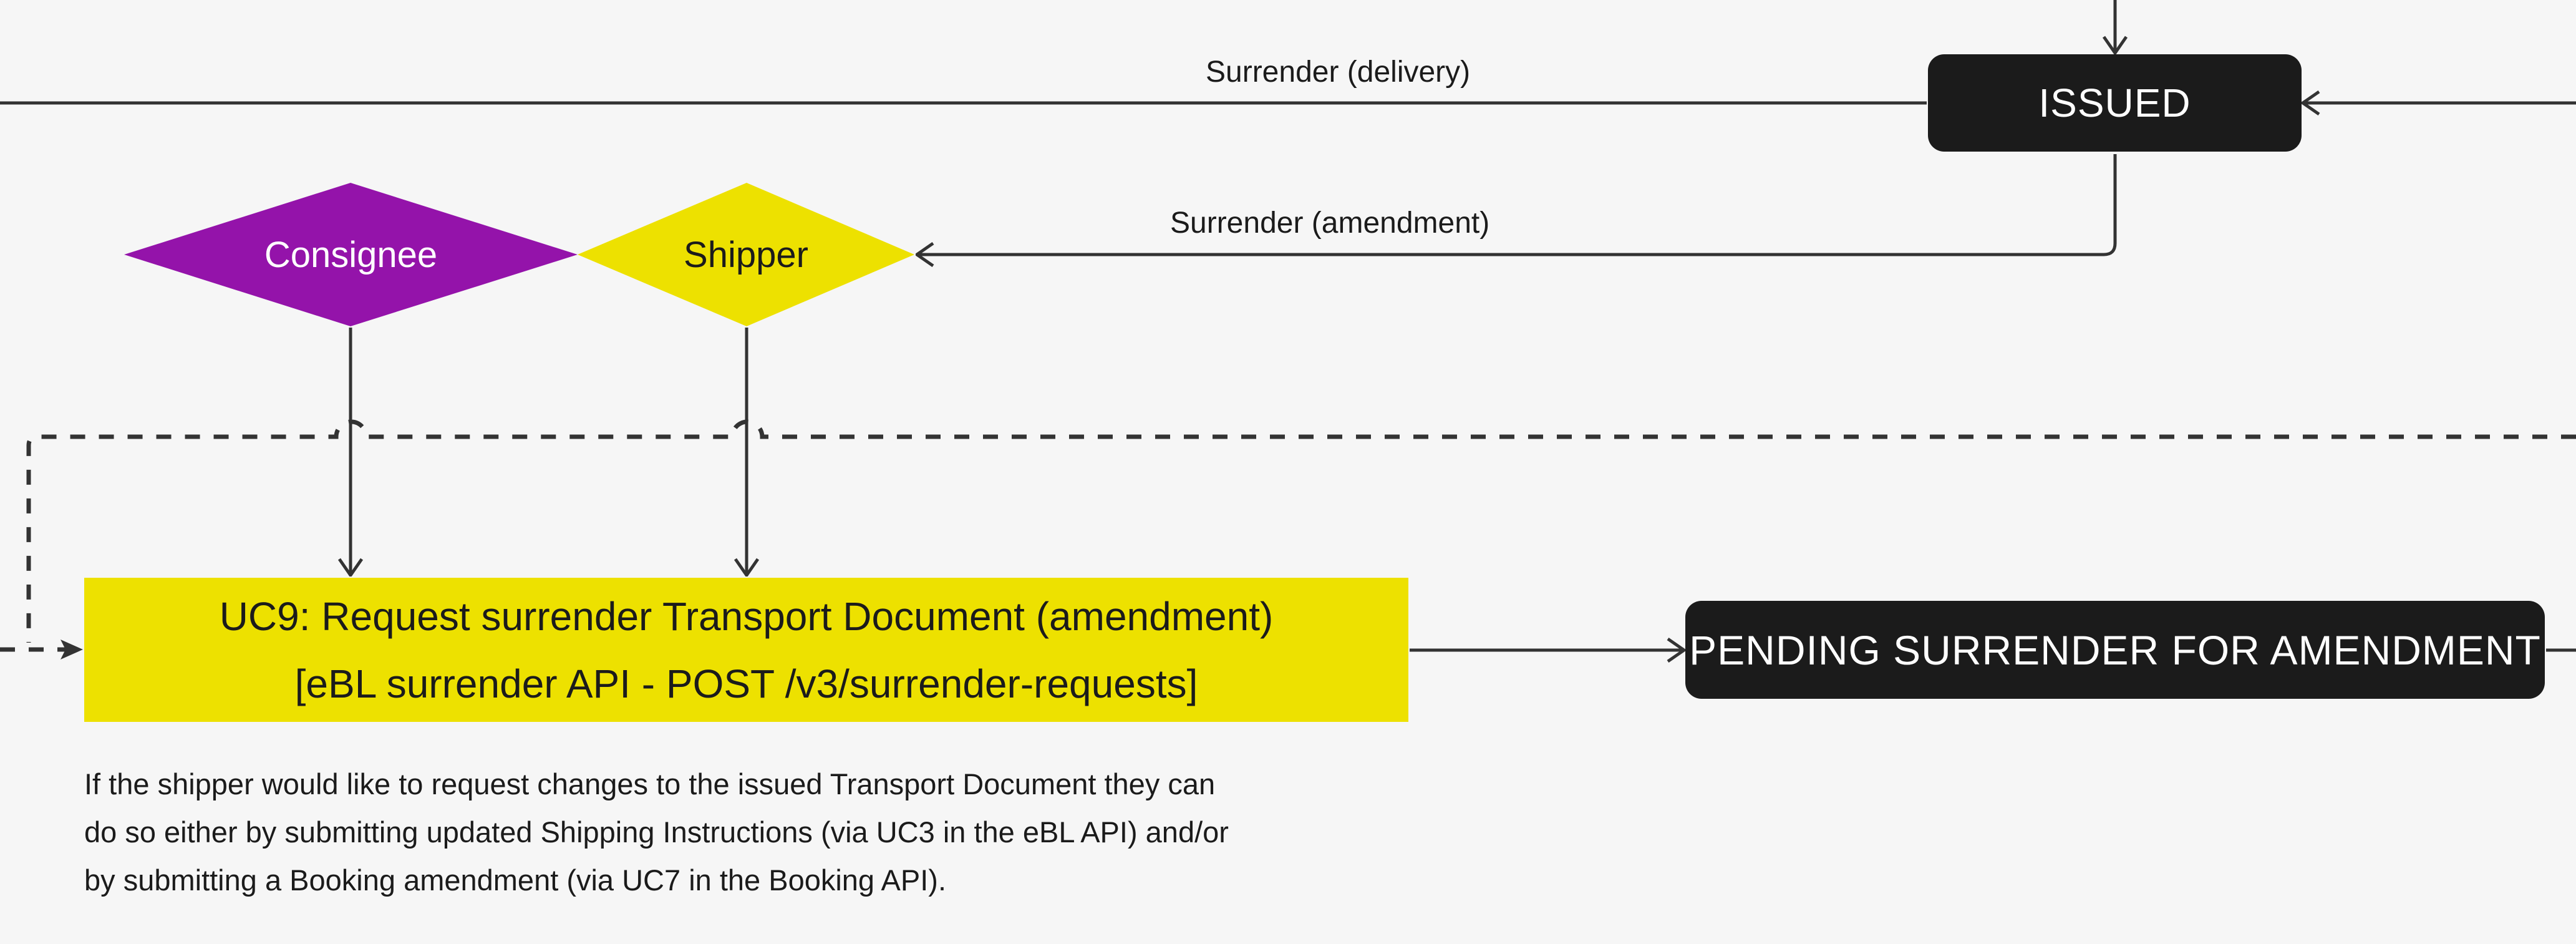 The height and width of the screenshot is (944, 2576). Describe the element at coordinates (1517, 204) in the screenshot. I see `edge-surrender-amendment` at that location.